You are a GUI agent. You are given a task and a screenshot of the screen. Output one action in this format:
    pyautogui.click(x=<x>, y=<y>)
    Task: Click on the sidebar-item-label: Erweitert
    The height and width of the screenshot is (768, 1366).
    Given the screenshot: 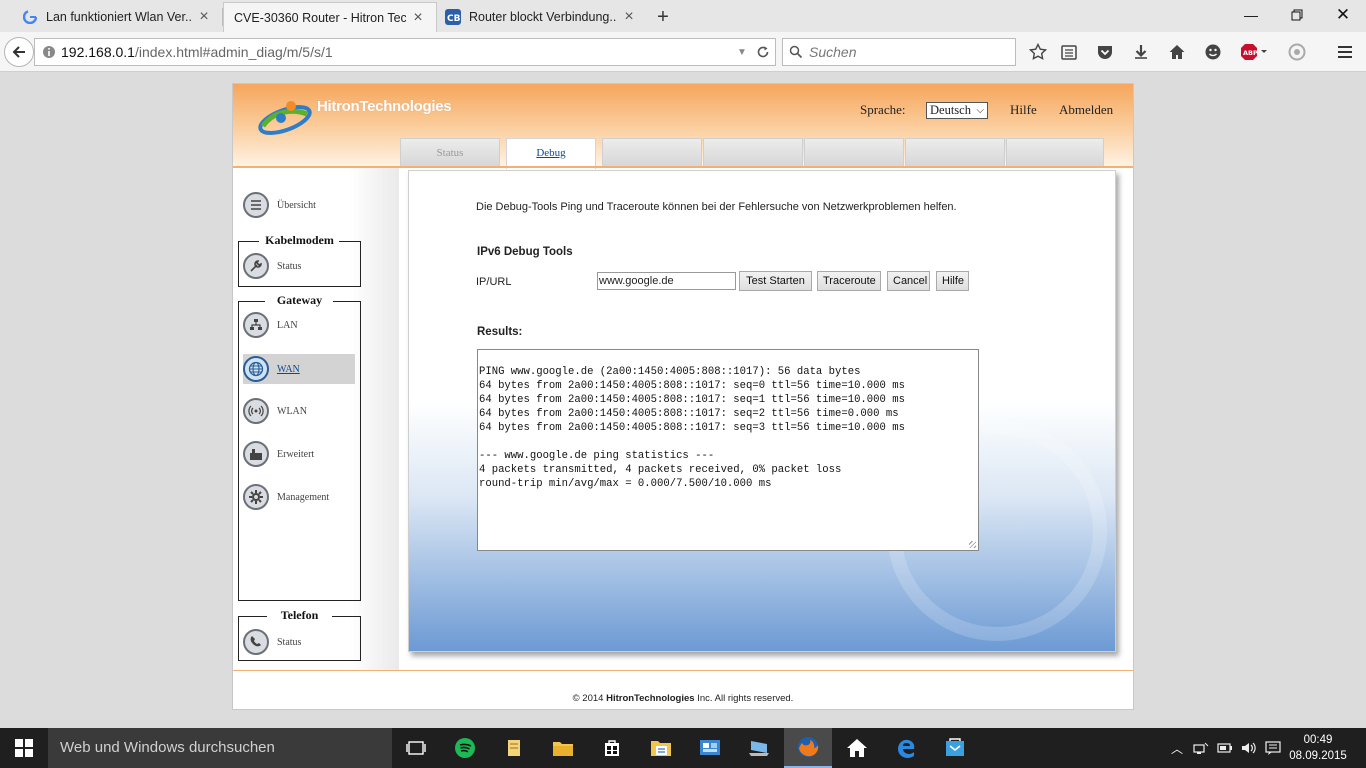 What is the action you would take?
    pyautogui.click(x=296, y=454)
    